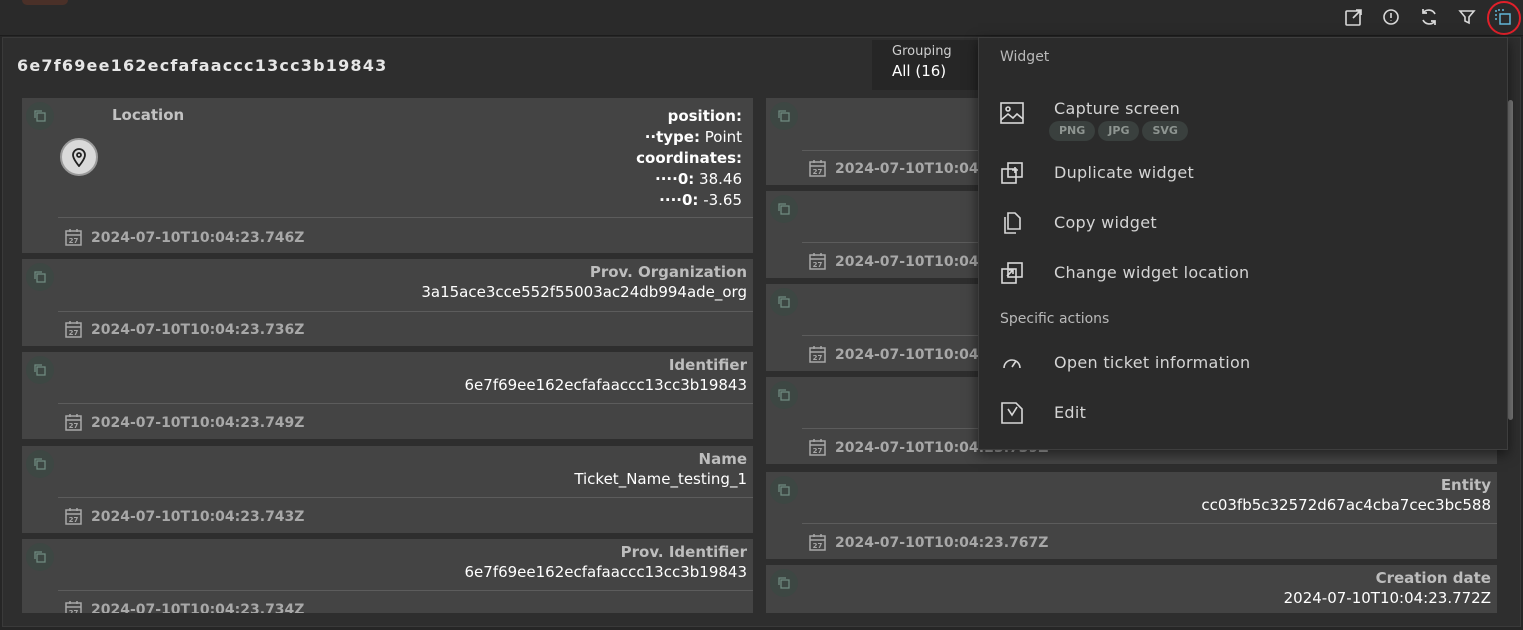 The height and width of the screenshot is (630, 1523). Describe the element at coordinates (922, 51) in the screenshot. I see `grouping-label: Grouping` at that location.